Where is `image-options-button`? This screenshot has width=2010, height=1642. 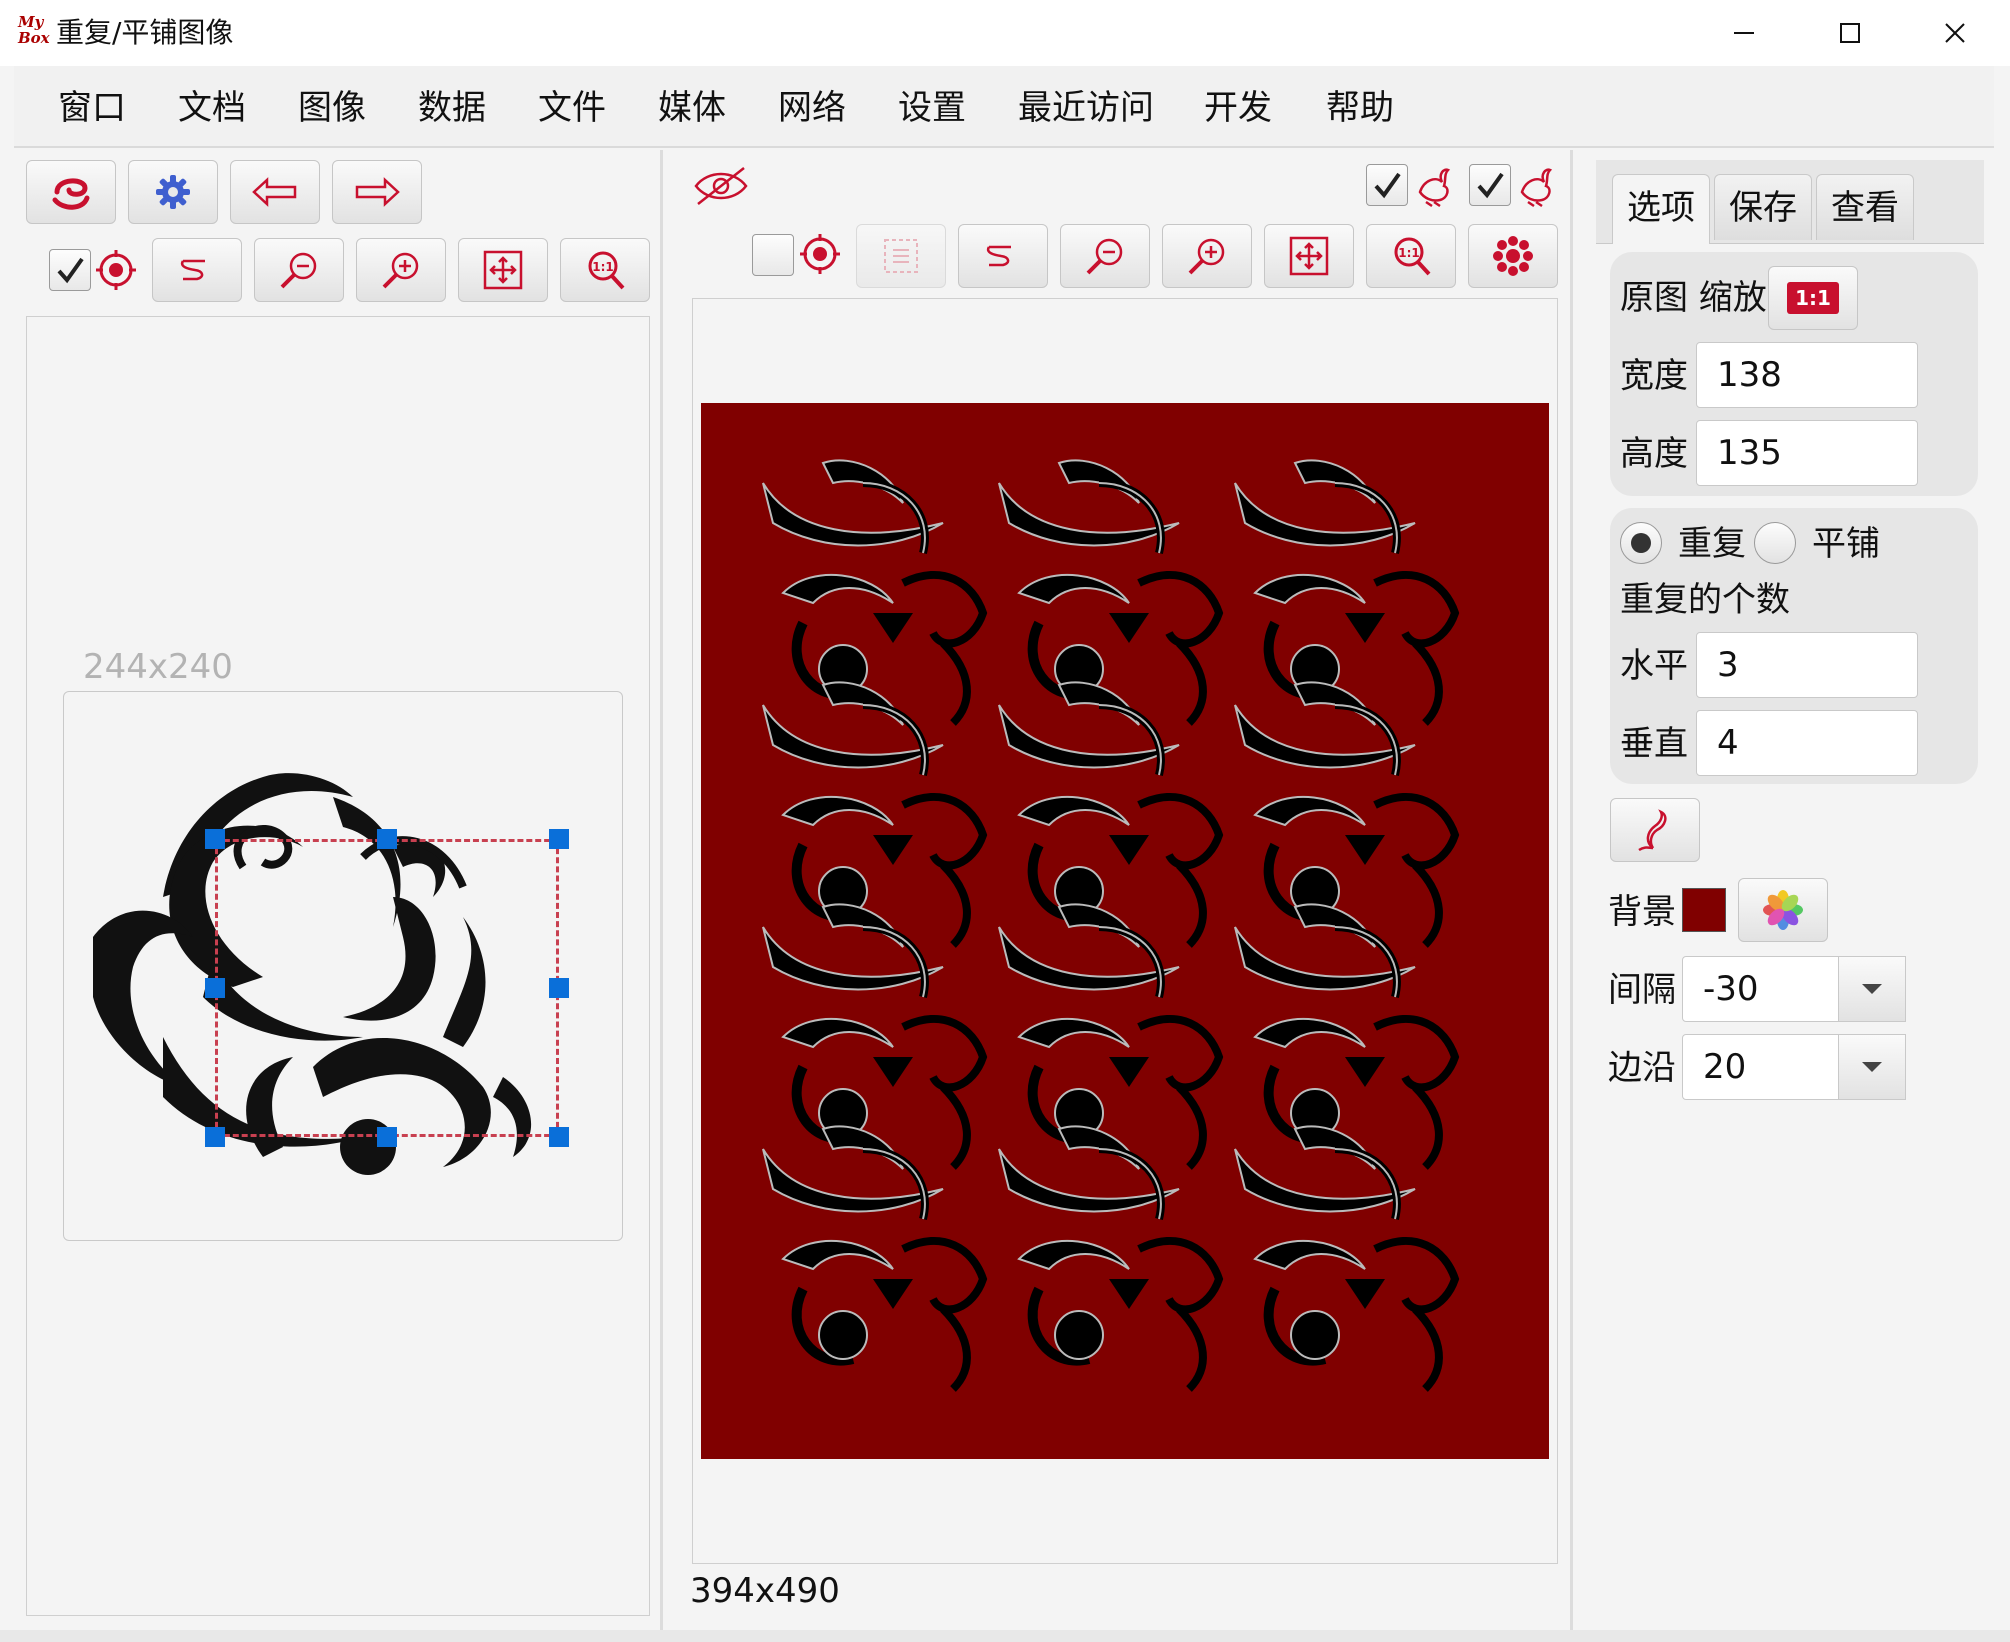
image-options-button is located at coordinates (1513, 256).